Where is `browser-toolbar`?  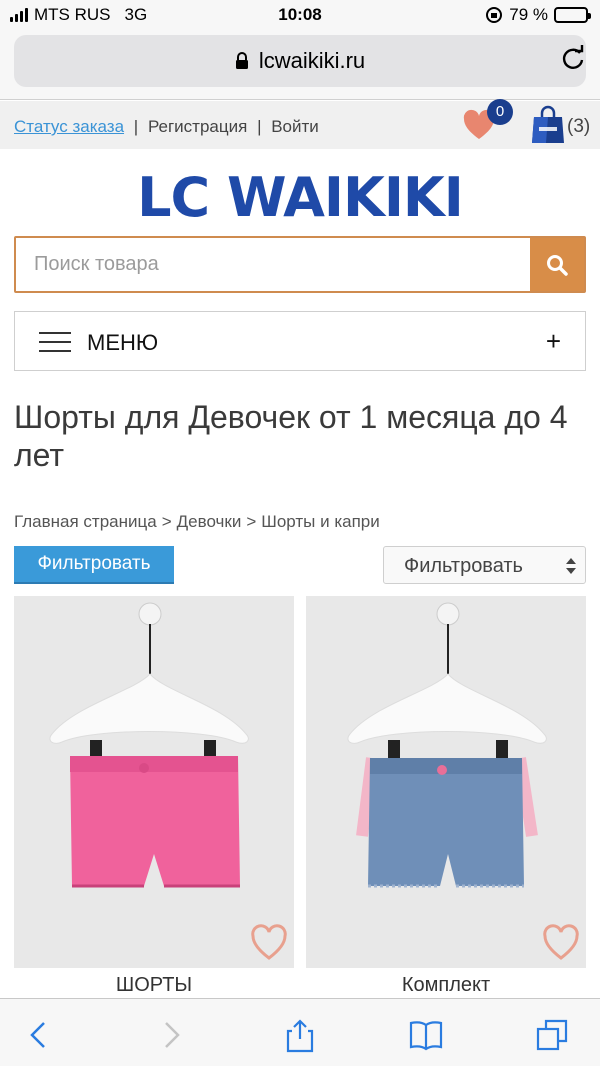 browser-toolbar is located at coordinates (300, 1032).